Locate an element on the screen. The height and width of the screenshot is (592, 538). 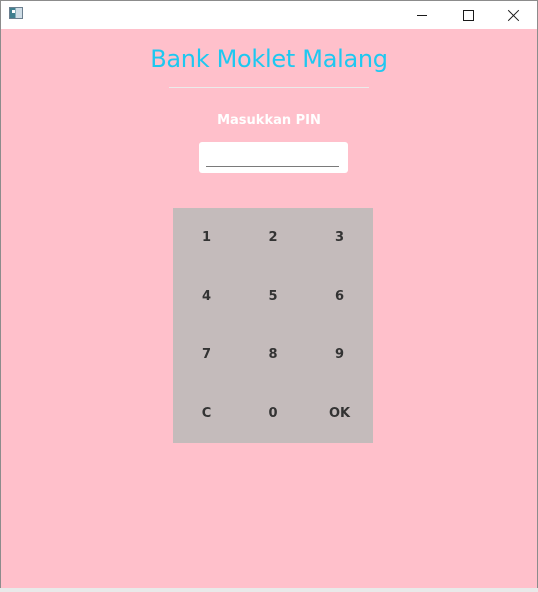
keypad: 1 2 3 4 5 6 7 8 9 C 0 OK is located at coordinates (273, 325).